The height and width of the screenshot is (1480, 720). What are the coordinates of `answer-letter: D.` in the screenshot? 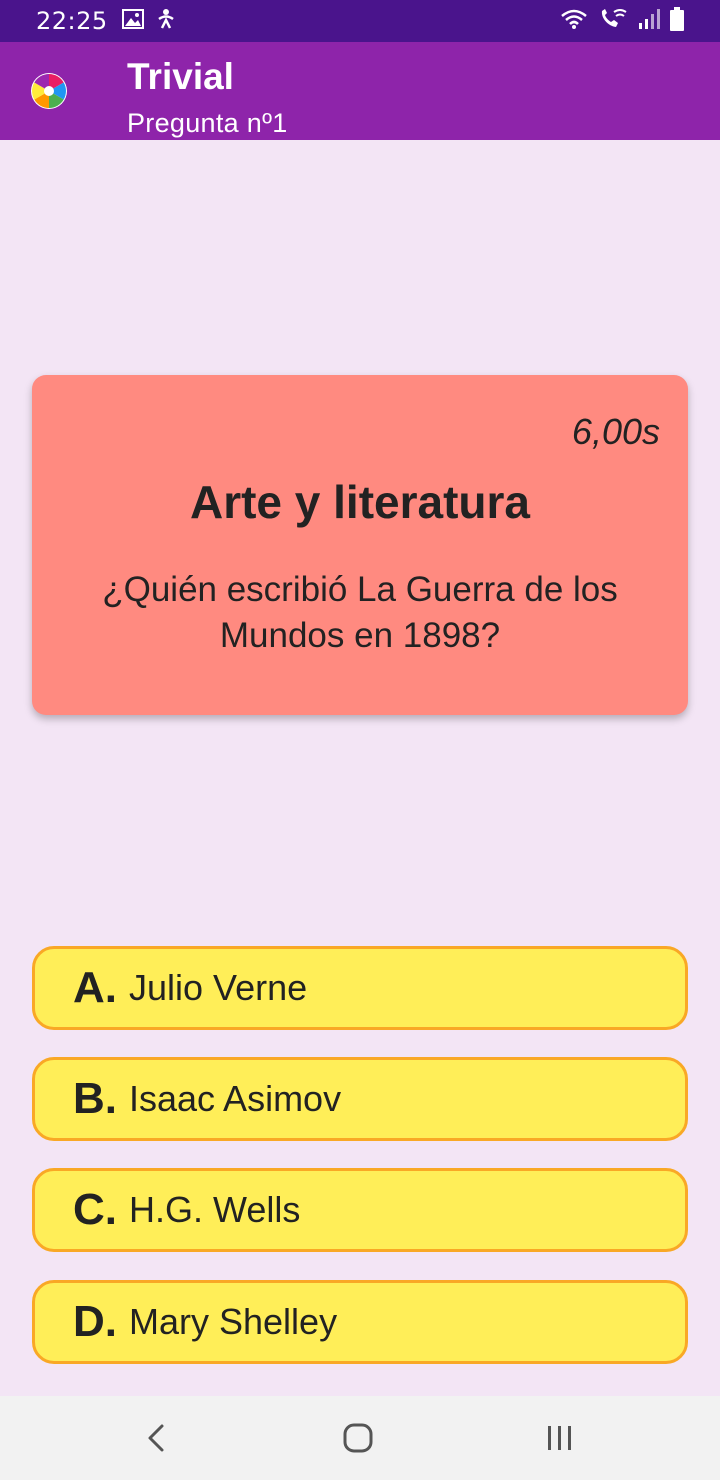 It's located at (95, 1321).